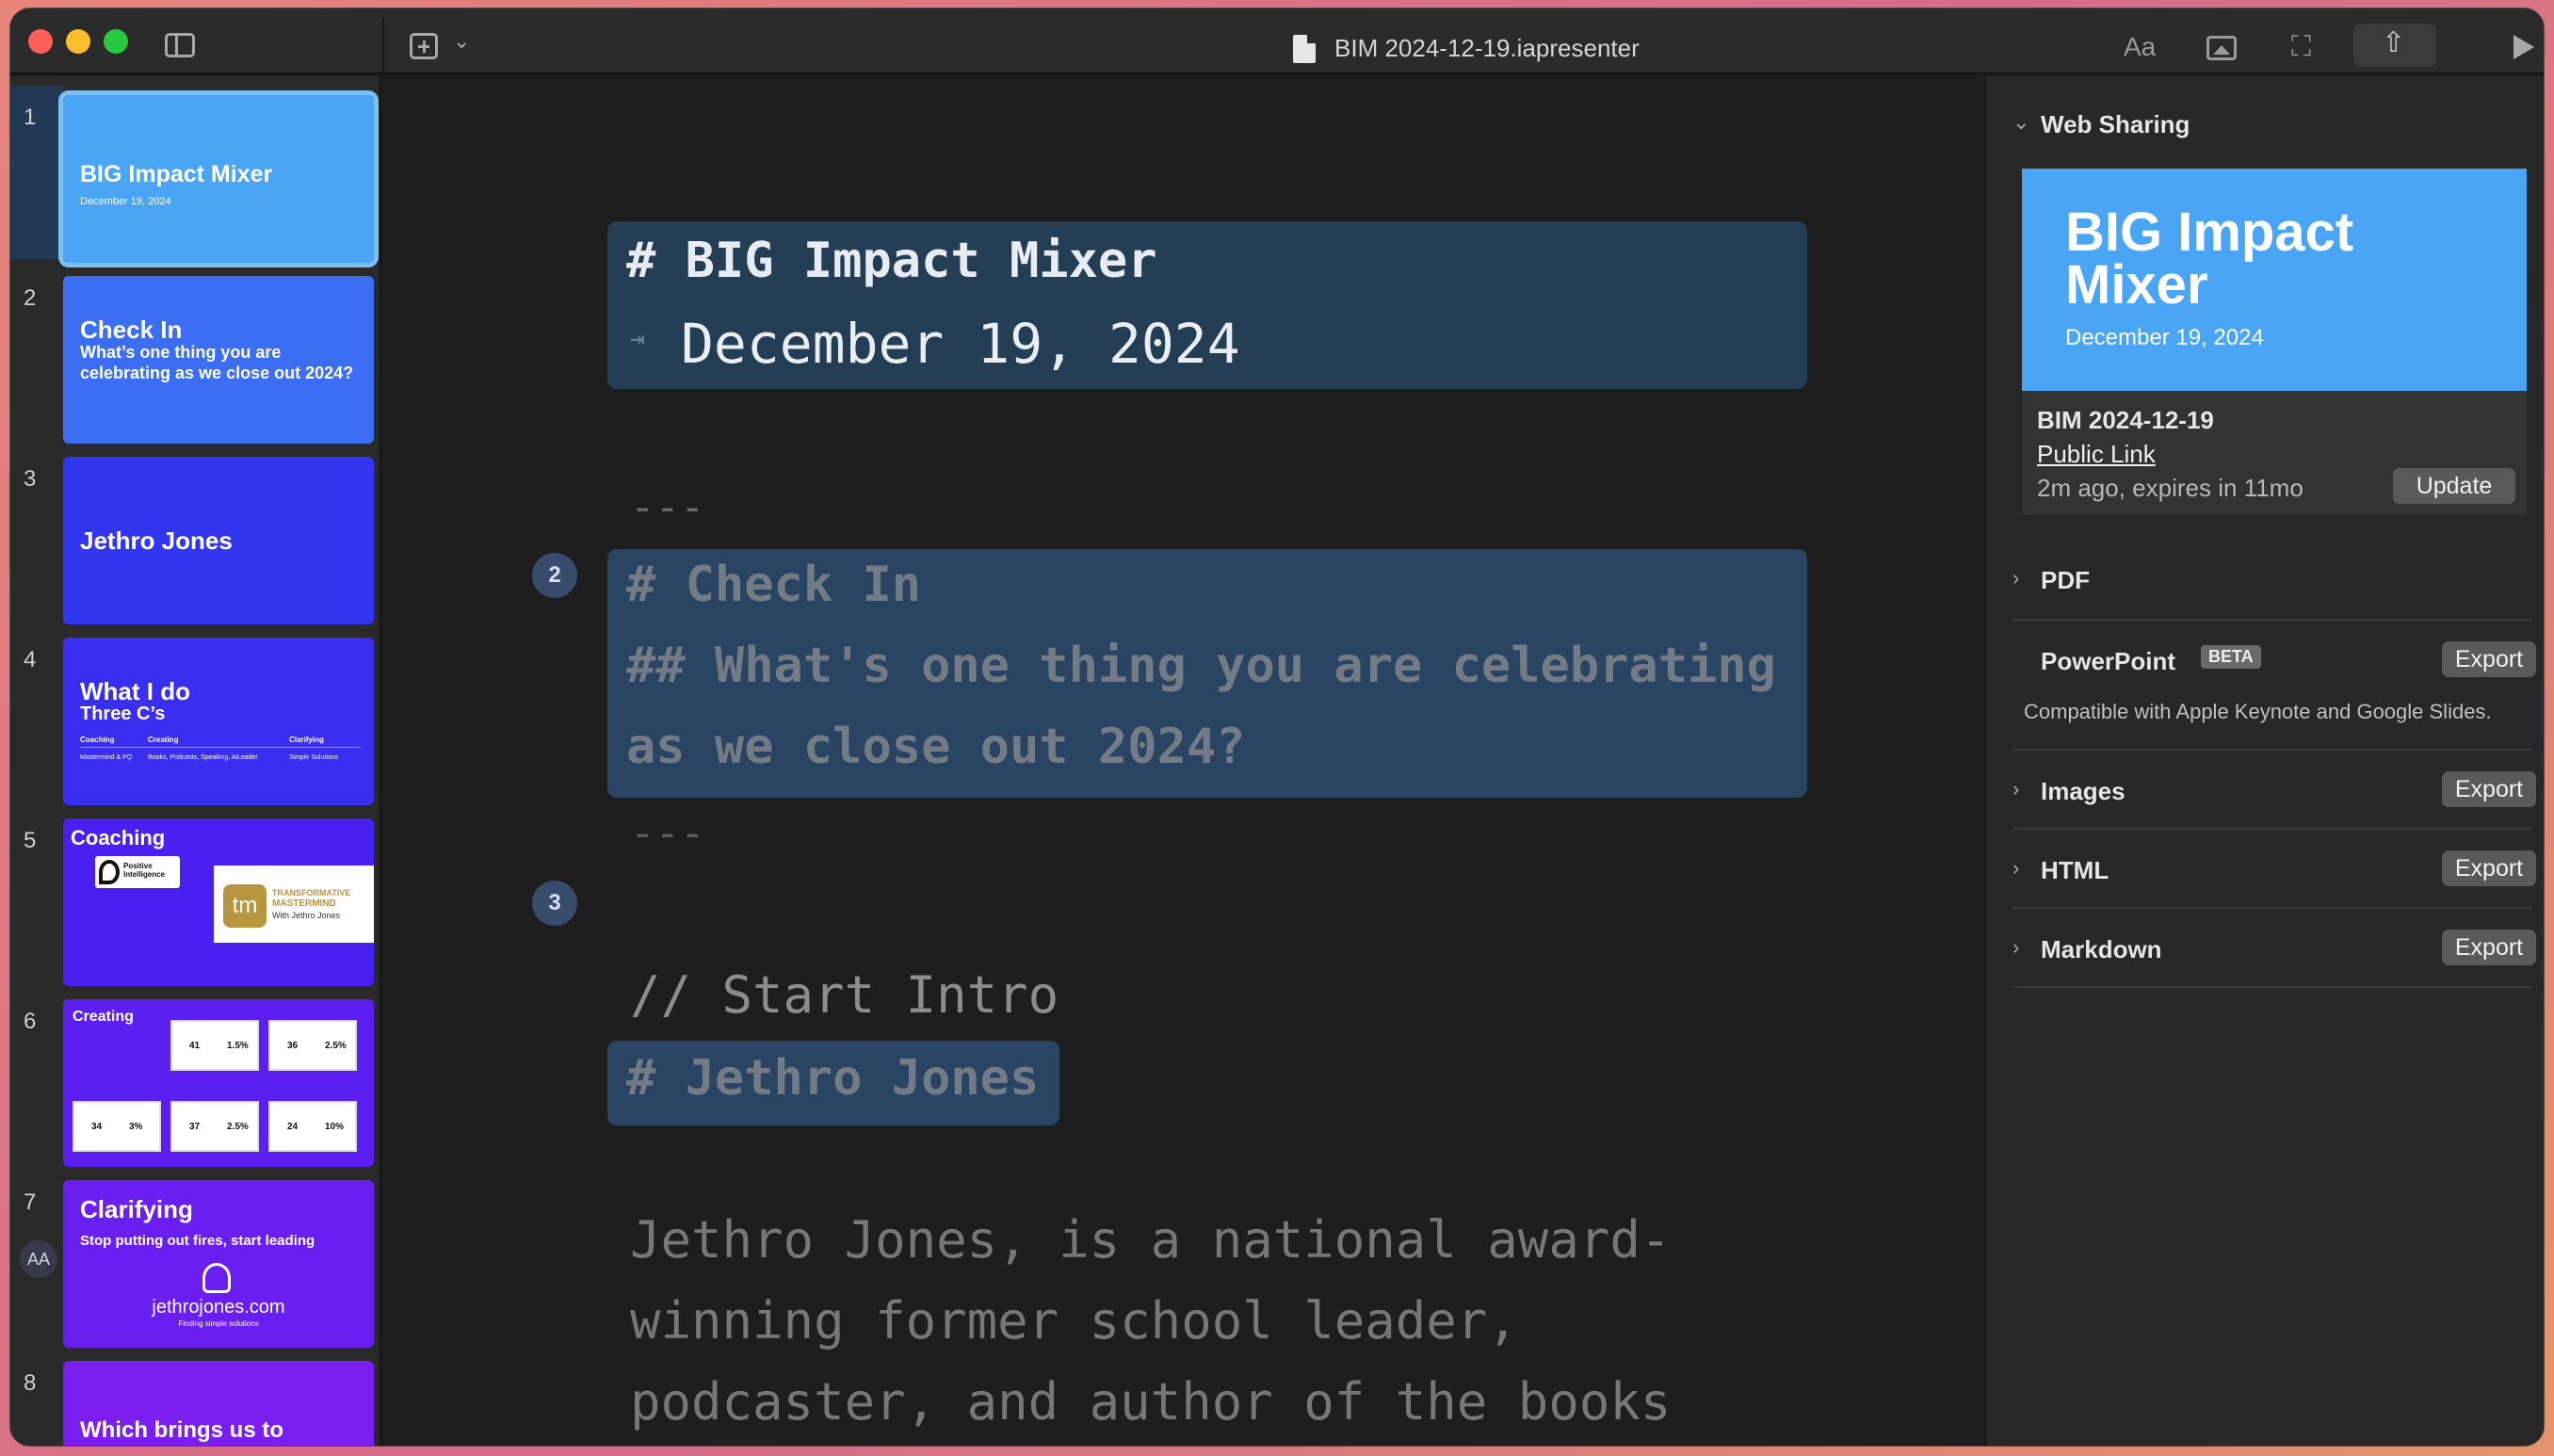  I want to click on pdf-section: PDF, so click(2065, 580).